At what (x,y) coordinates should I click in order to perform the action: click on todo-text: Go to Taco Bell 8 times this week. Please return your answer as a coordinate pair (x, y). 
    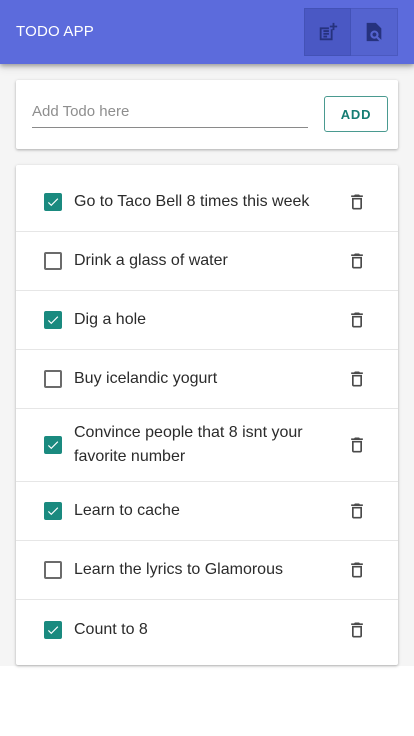
    Looking at the image, I should click on (192, 201).